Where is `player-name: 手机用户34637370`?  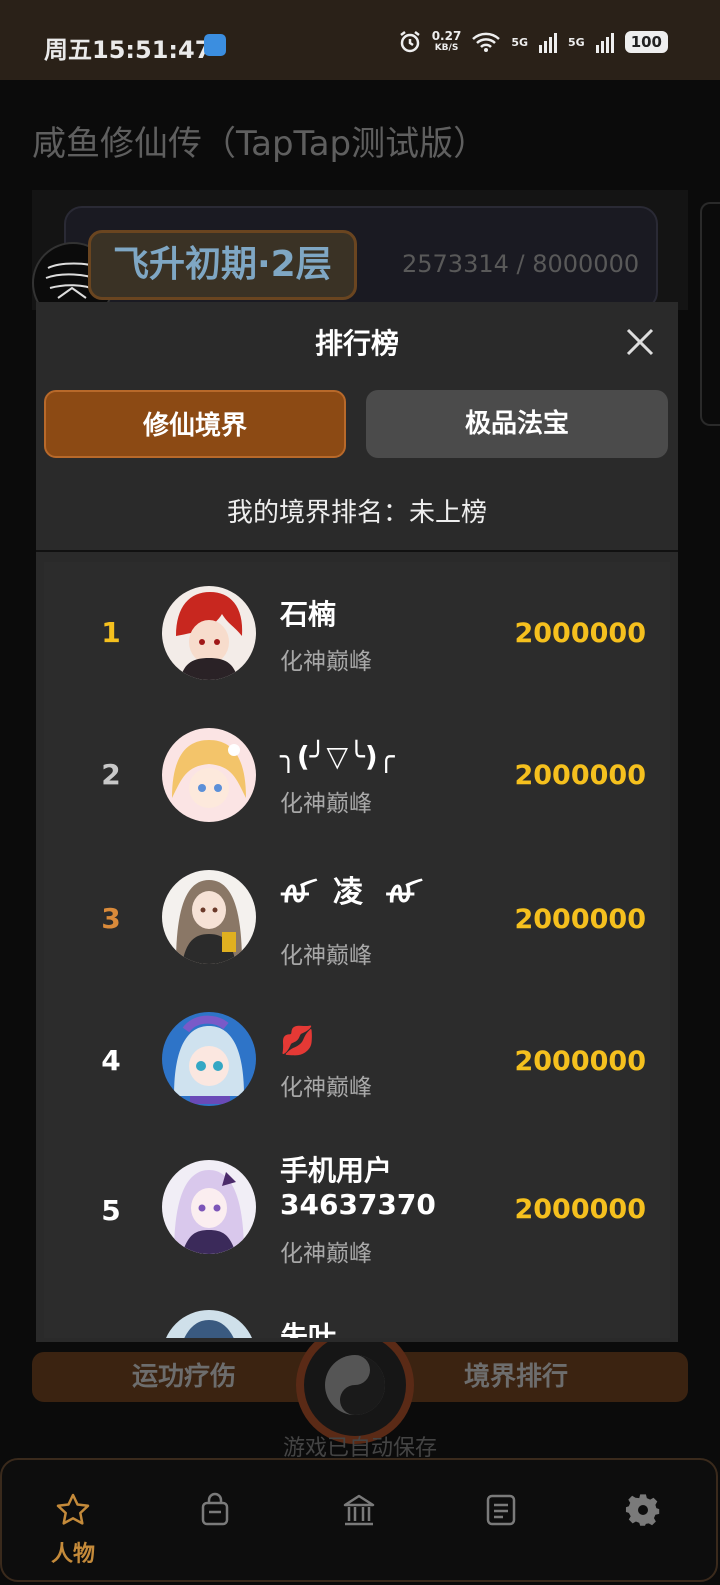
player-name: 手机用户34637370 is located at coordinates (358, 1187).